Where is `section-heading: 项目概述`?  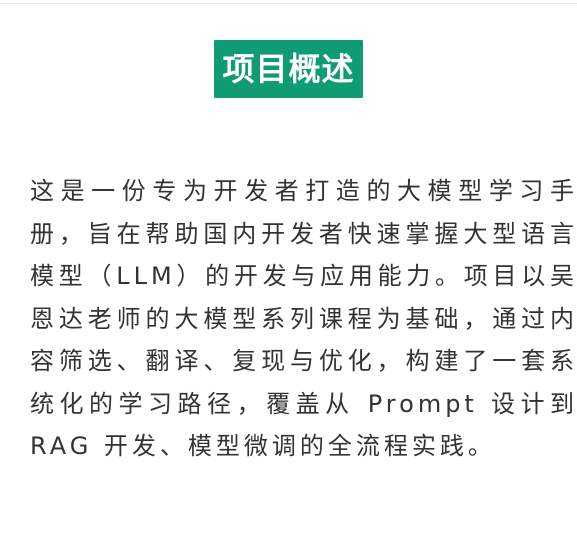
section-heading: 项目概述 is located at coordinates (288, 69).